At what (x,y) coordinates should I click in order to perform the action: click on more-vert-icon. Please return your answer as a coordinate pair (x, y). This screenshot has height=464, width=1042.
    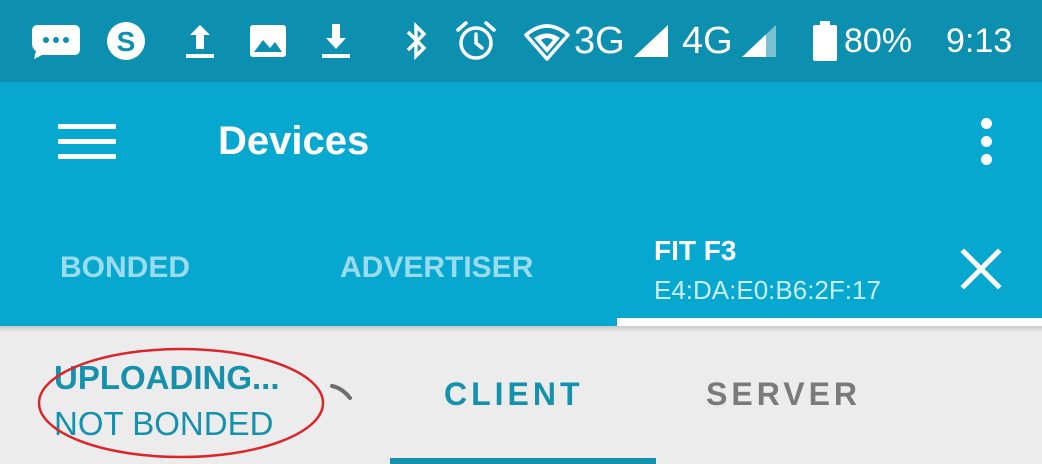
    Looking at the image, I should click on (988, 142).